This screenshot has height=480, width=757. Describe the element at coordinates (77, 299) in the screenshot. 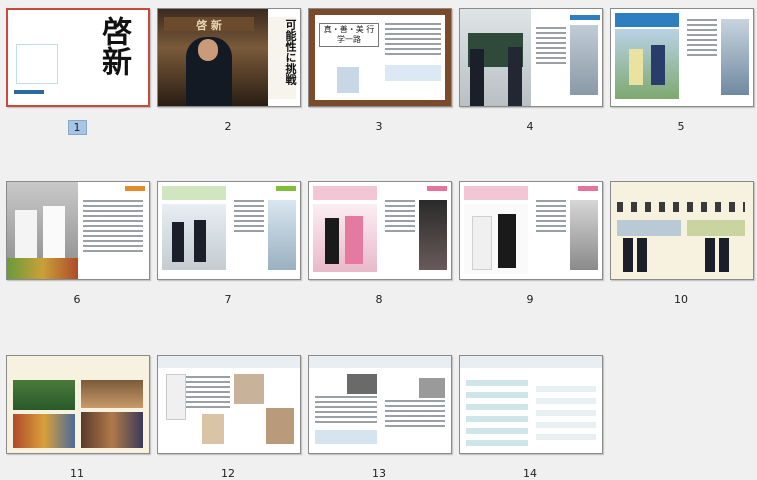

I see `page-number-label: 6` at that location.